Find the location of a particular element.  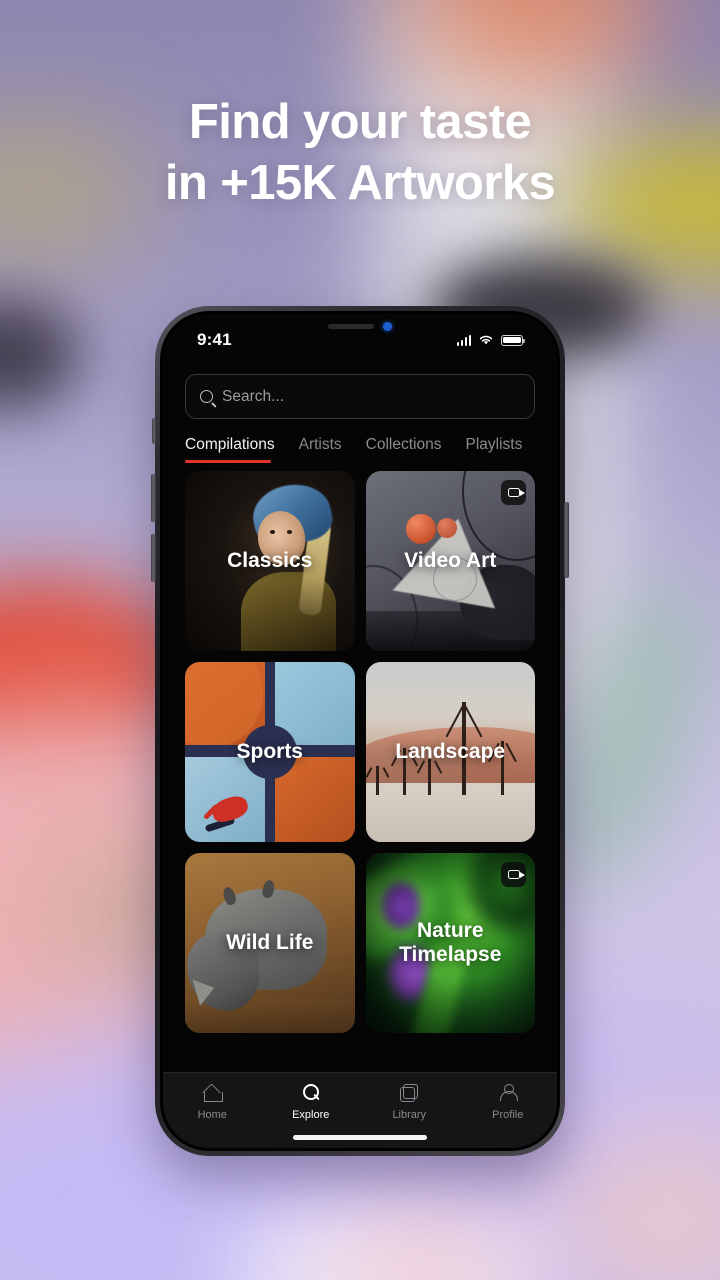

card-title: Wild Life is located at coordinates (270, 942).